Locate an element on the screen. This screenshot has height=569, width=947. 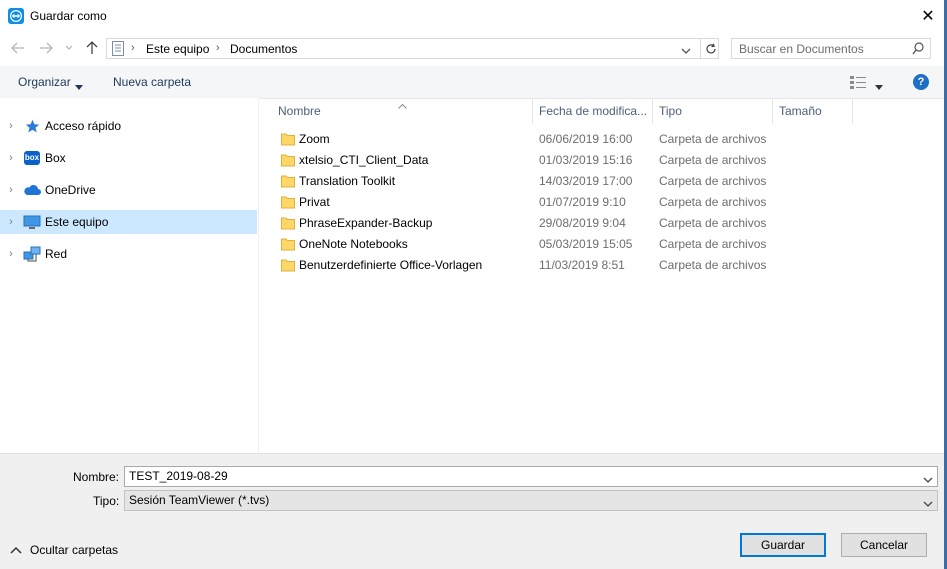
column-header-name: Nombre is located at coordinates (402, 111).